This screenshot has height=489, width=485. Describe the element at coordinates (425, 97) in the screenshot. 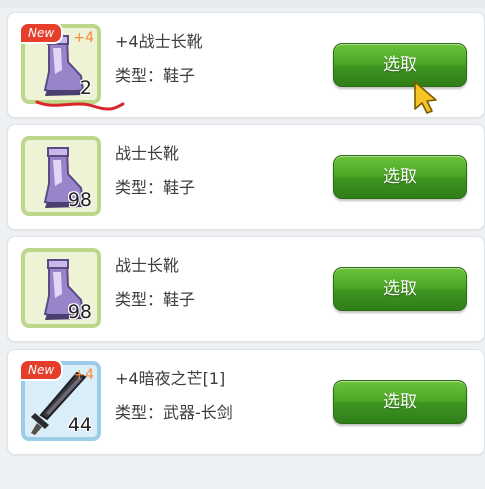

I see `pointer-cursor-icon` at that location.